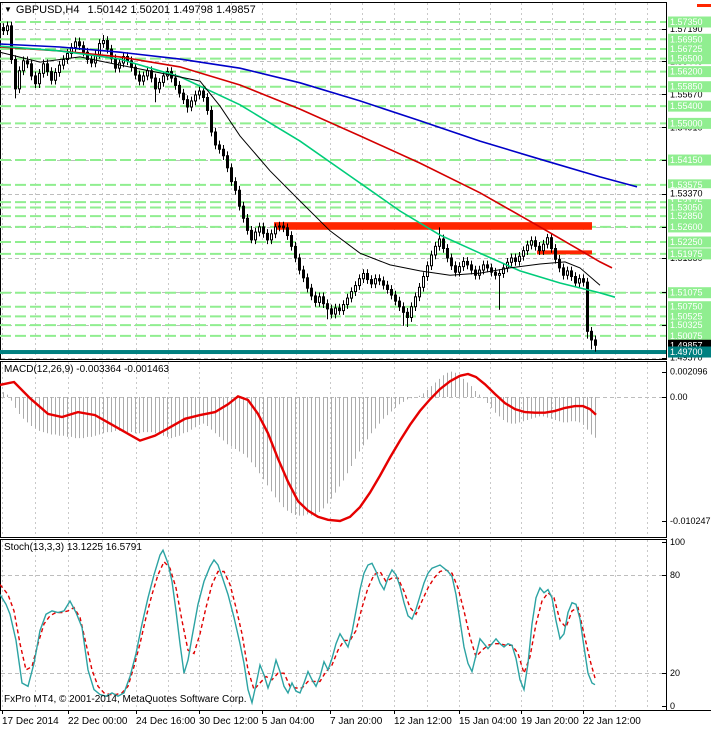 Image resolution: width=711 pixels, height=732 pixels. I want to click on panel-divider-stoch, so click(355, 538).